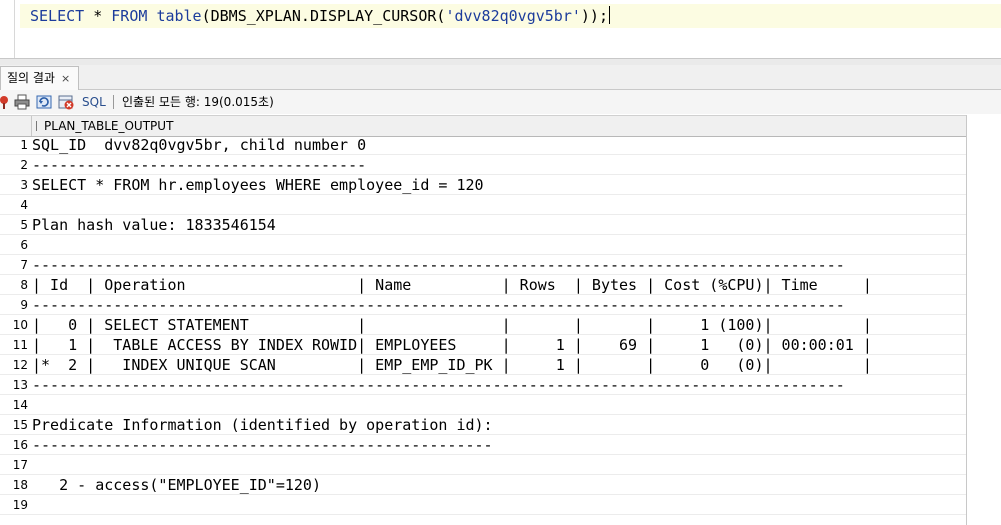 Image resolution: width=1001 pixels, height=525 pixels. What do you see at coordinates (20, 405) in the screenshot?
I see `row-number: 14` at bounding box center [20, 405].